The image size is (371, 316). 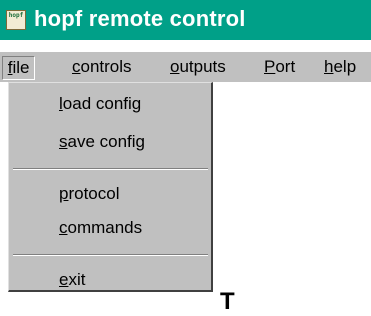 What do you see at coordinates (102, 142) in the screenshot?
I see `menu-item-save-config: save config` at bounding box center [102, 142].